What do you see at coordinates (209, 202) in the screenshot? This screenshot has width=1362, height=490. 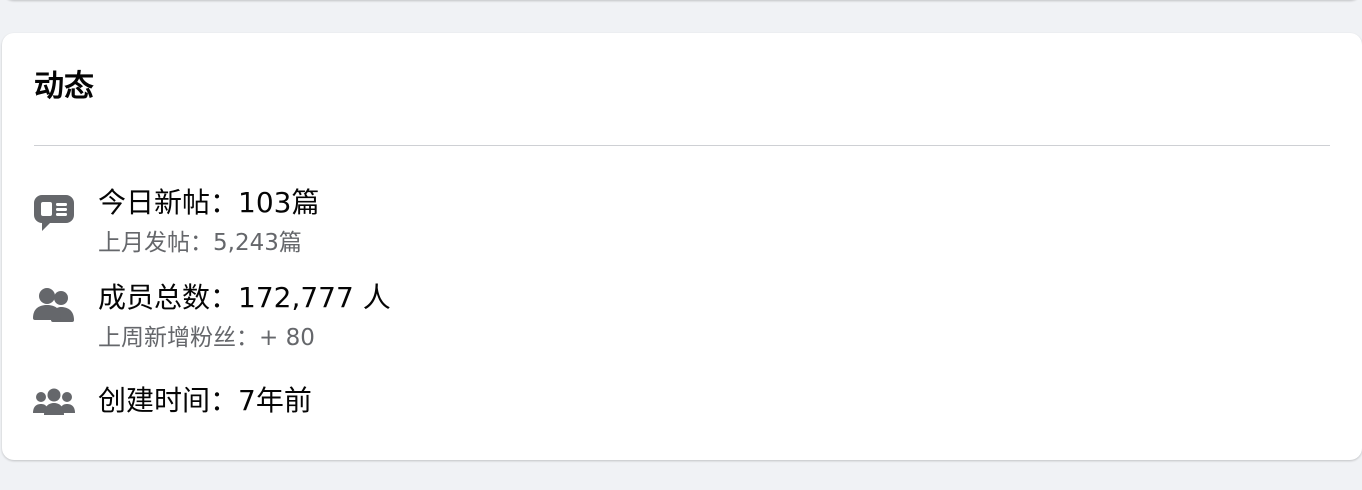 I see `new-posts-today: 今日新帖：103篇` at bounding box center [209, 202].